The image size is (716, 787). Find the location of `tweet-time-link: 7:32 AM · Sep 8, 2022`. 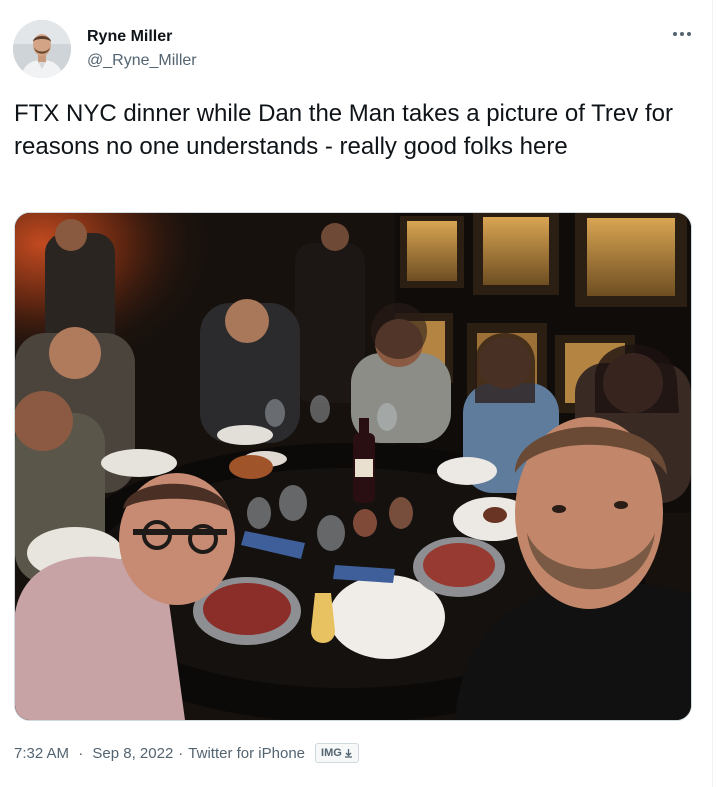

tweet-time-link: 7:32 AM · Sep 8, 2022 is located at coordinates (93, 753).